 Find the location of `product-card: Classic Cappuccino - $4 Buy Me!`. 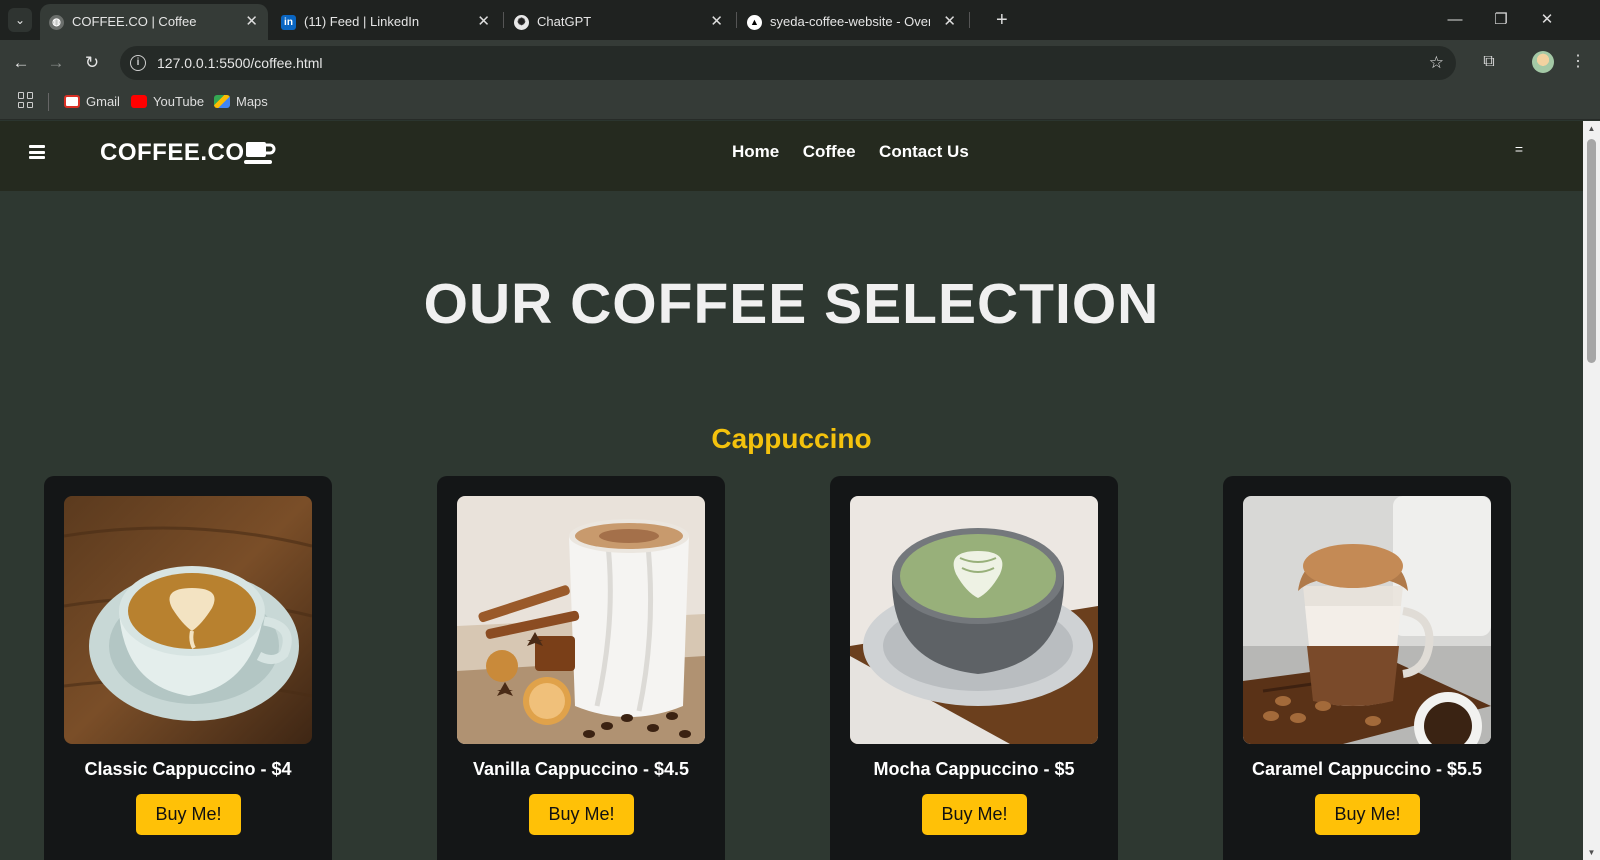

product-card: Classic Cappuccino - $4 Buy Me! is located at coordinates (188, 668).